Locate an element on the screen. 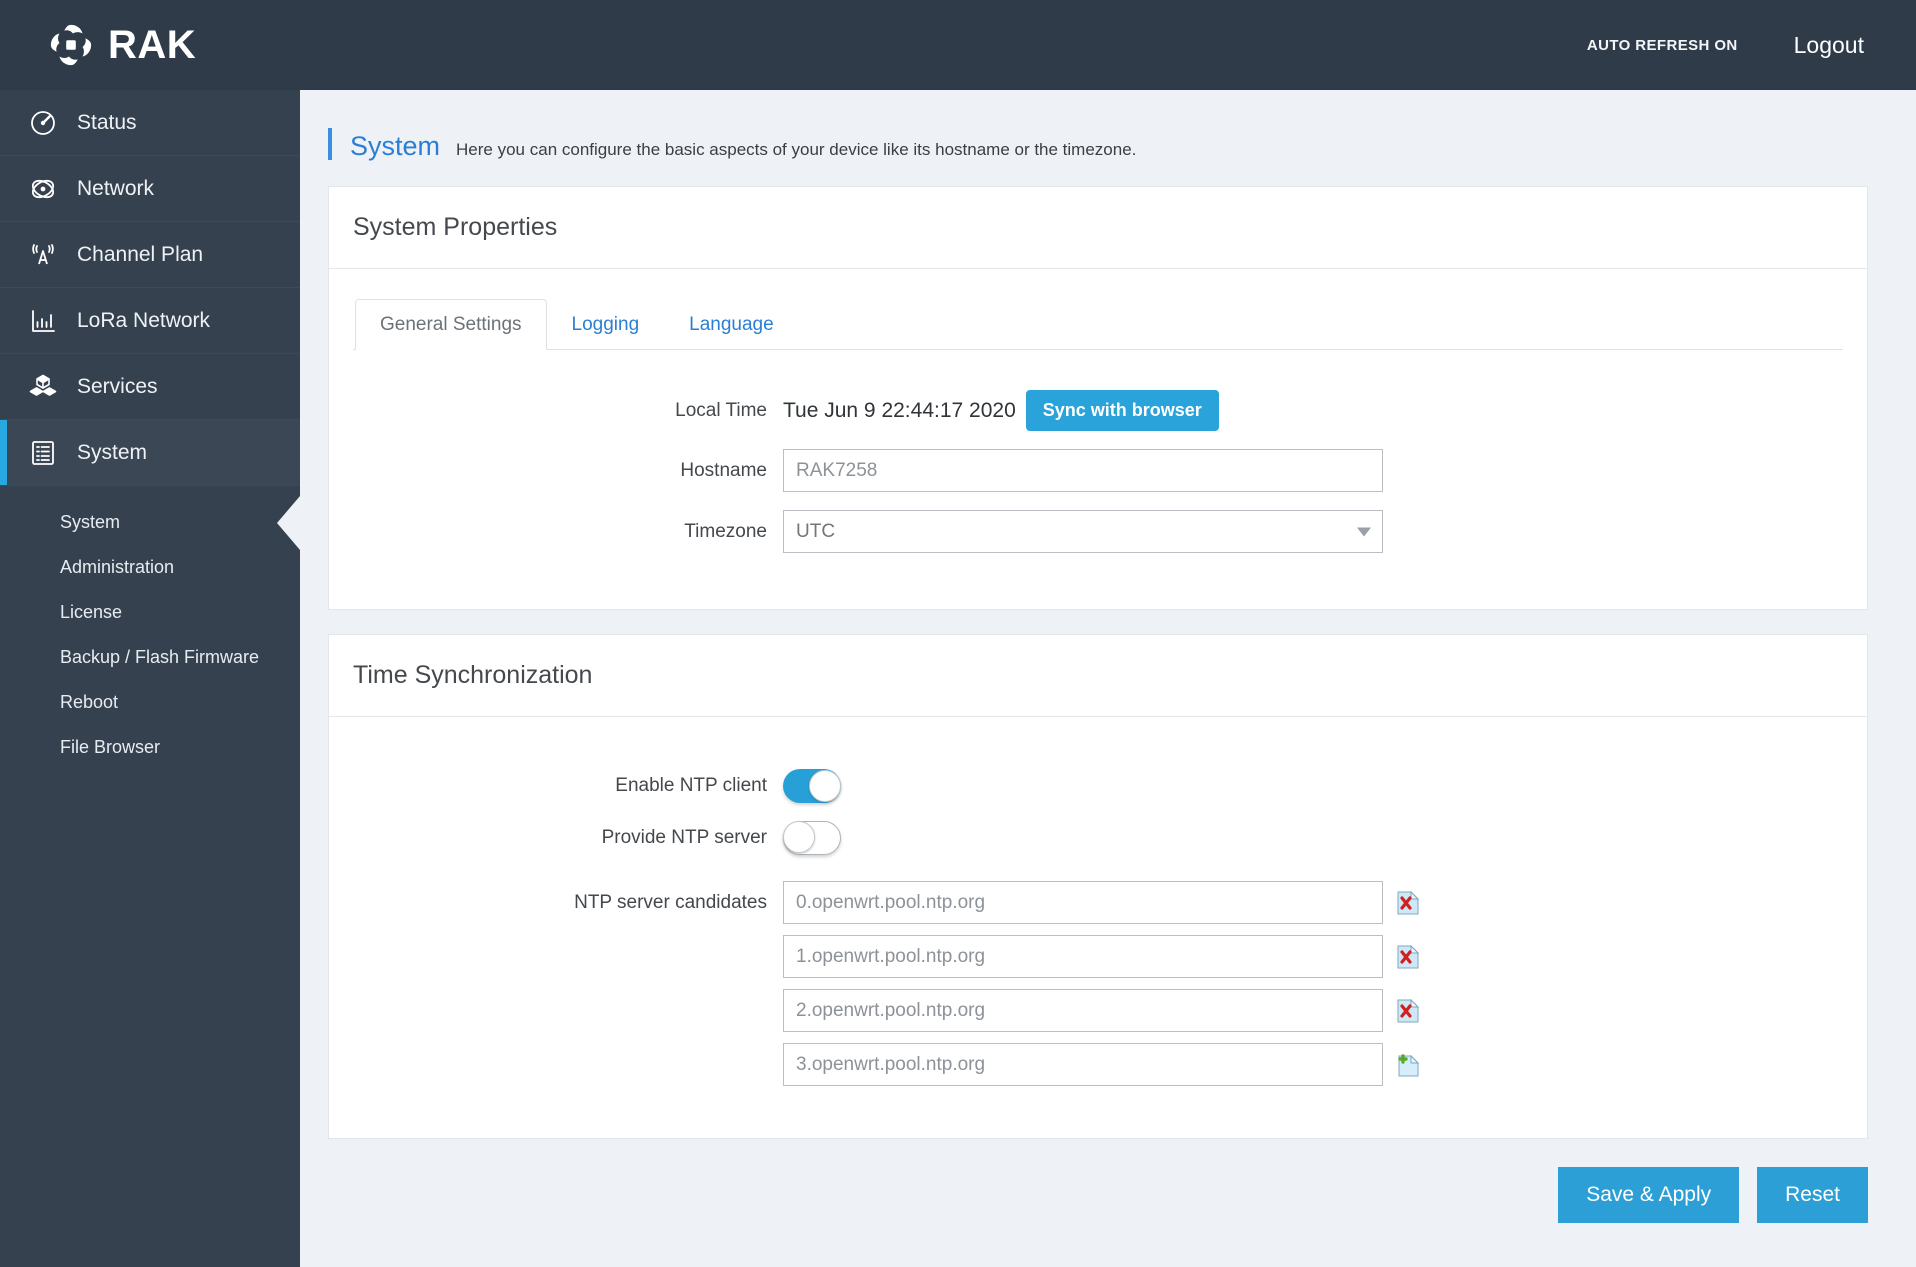  brand-logo: RAK is located at coordinates (122, 45).